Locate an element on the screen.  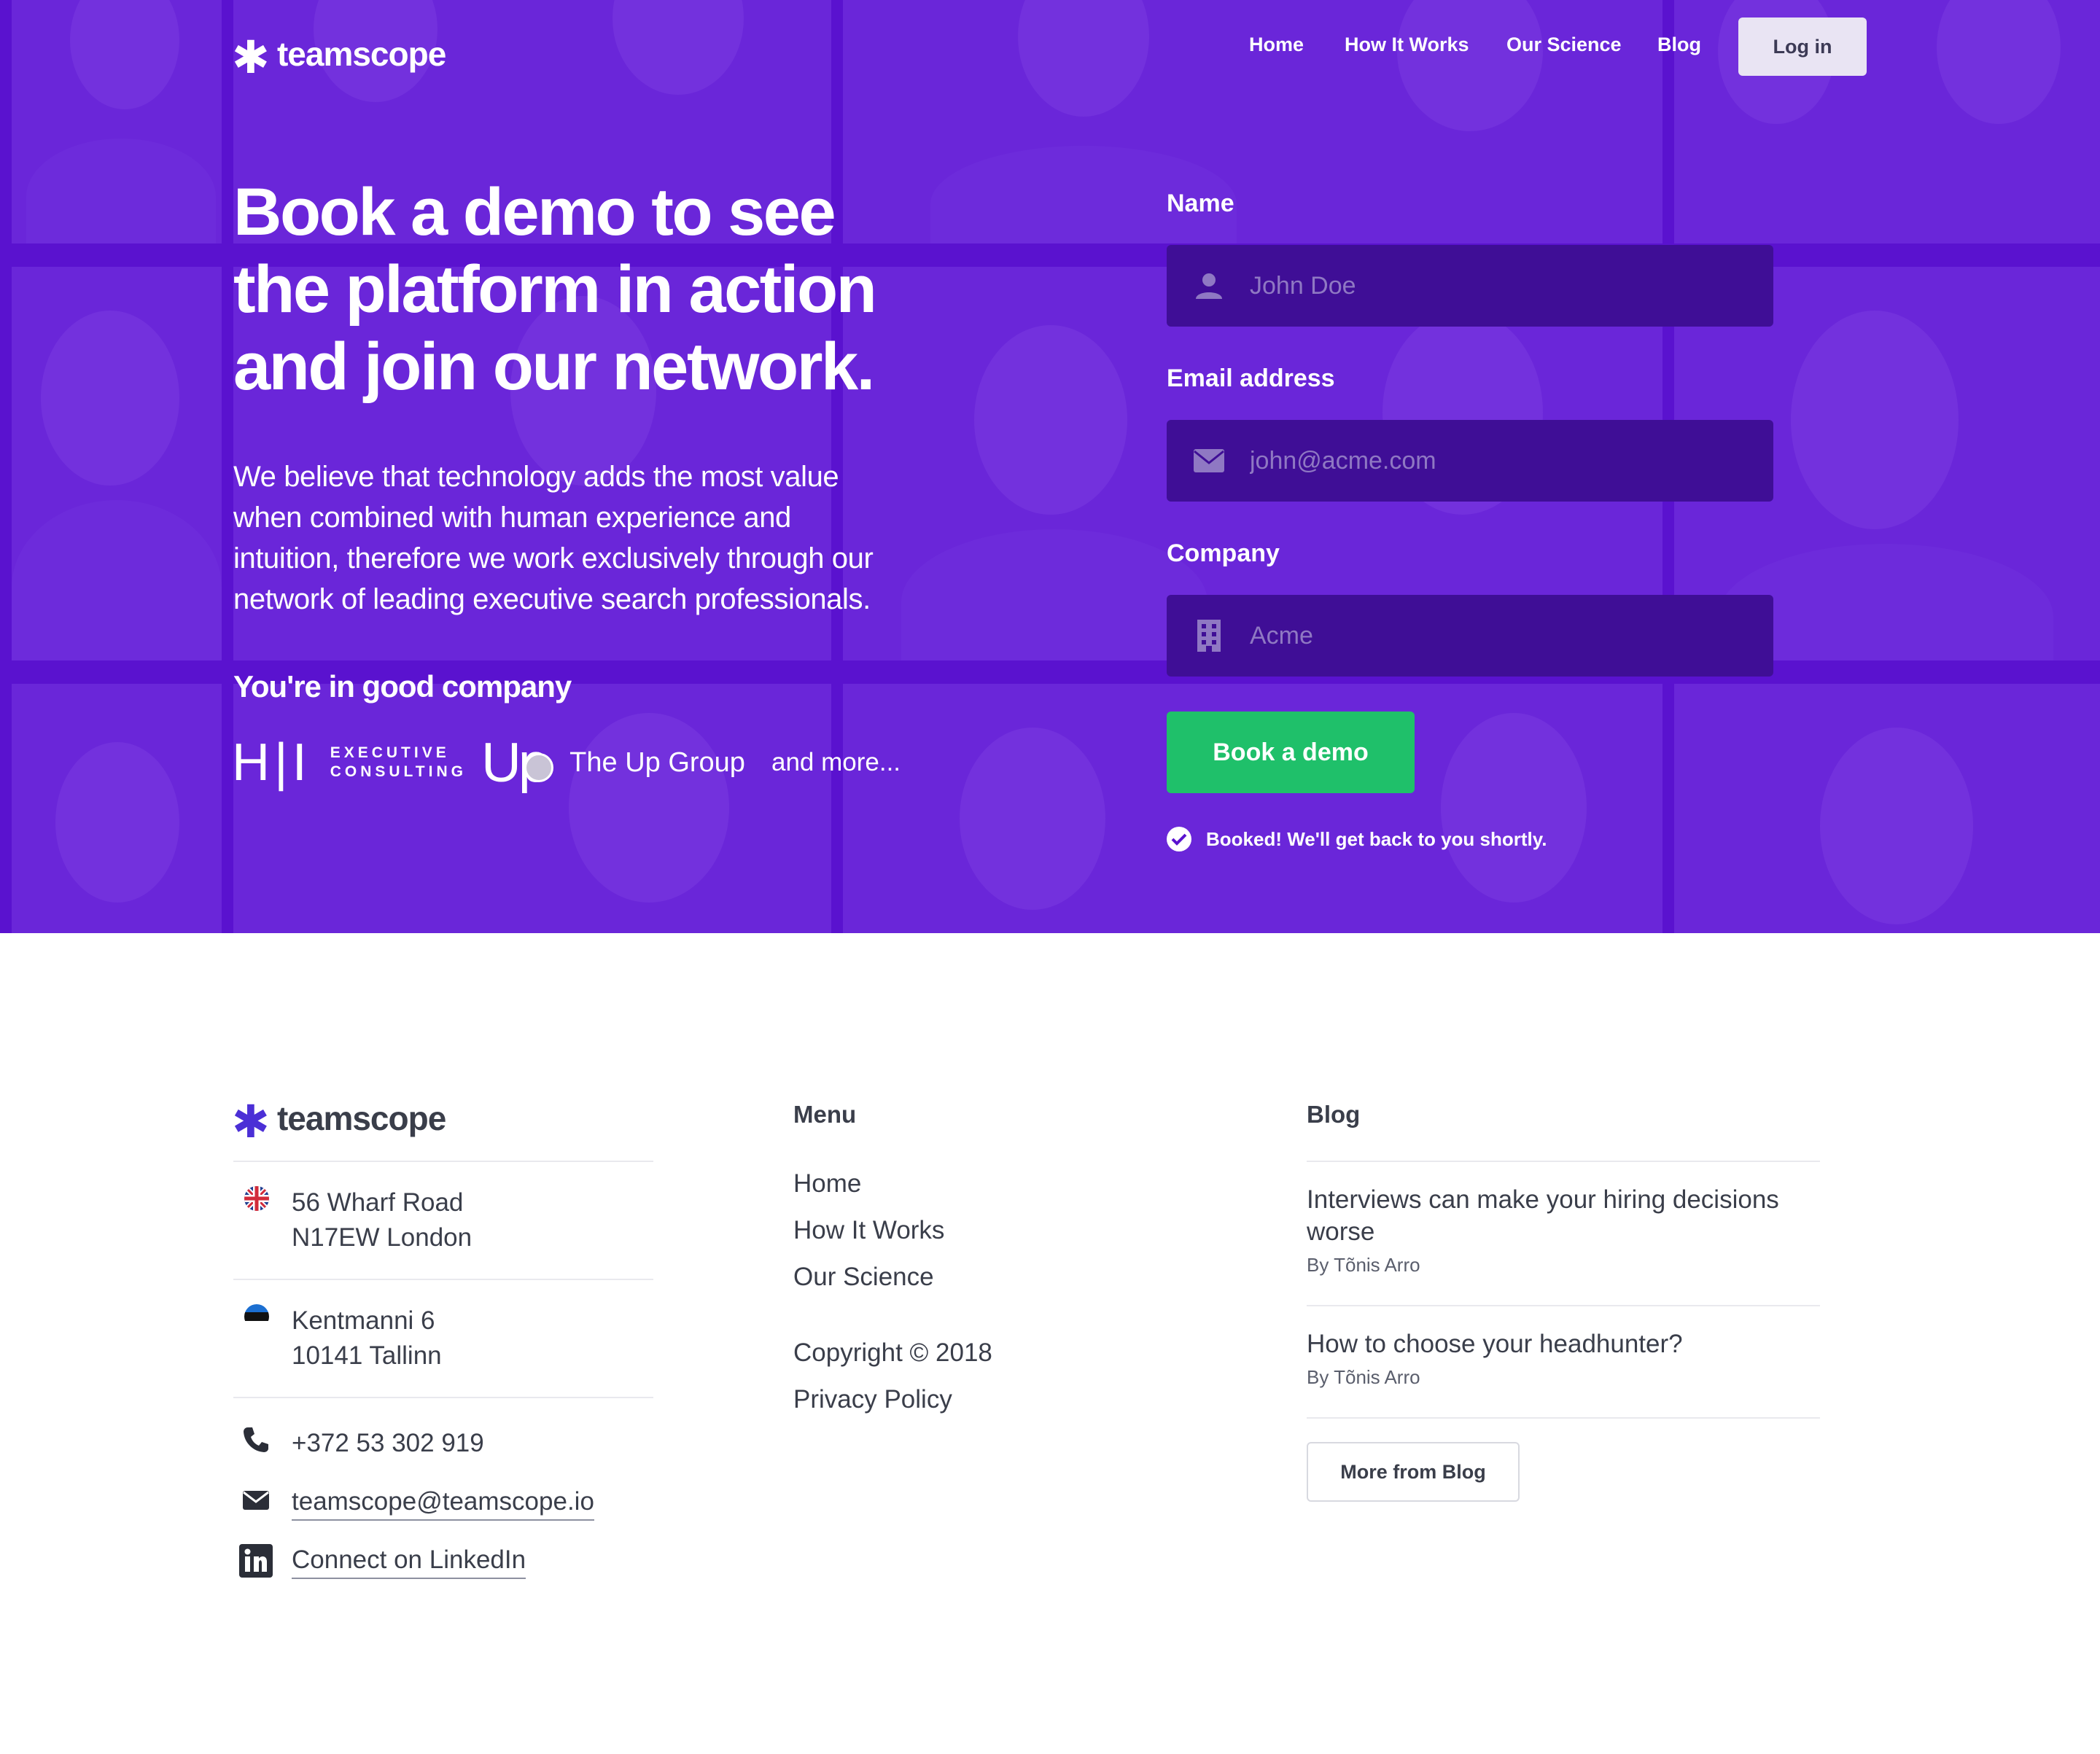
intro-line: when combined with human experience and is located at coordinates (512, 518).